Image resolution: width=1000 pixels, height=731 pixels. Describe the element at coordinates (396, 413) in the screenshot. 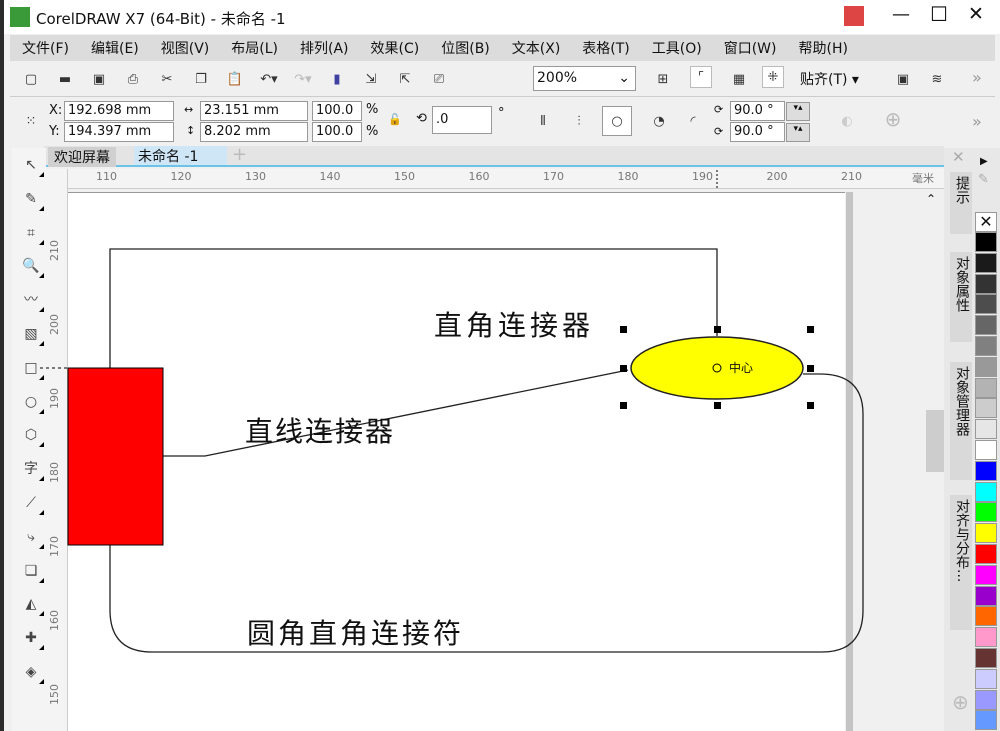

I see `straight-connector` at that location.